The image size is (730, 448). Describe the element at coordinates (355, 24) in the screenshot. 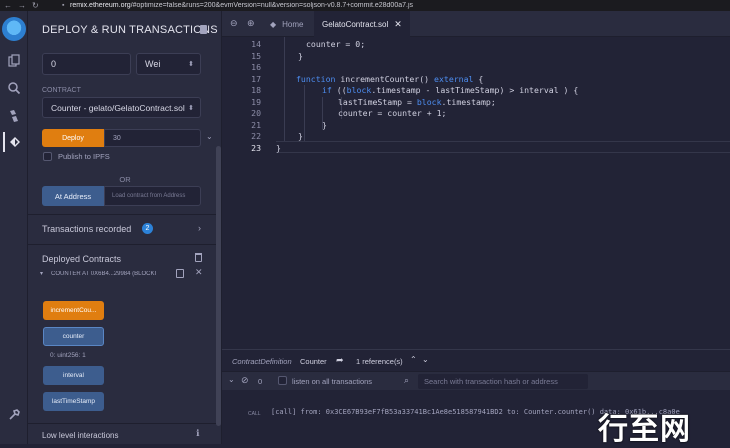

I see `tab-file-label: GelatoContract.sol` at that location.